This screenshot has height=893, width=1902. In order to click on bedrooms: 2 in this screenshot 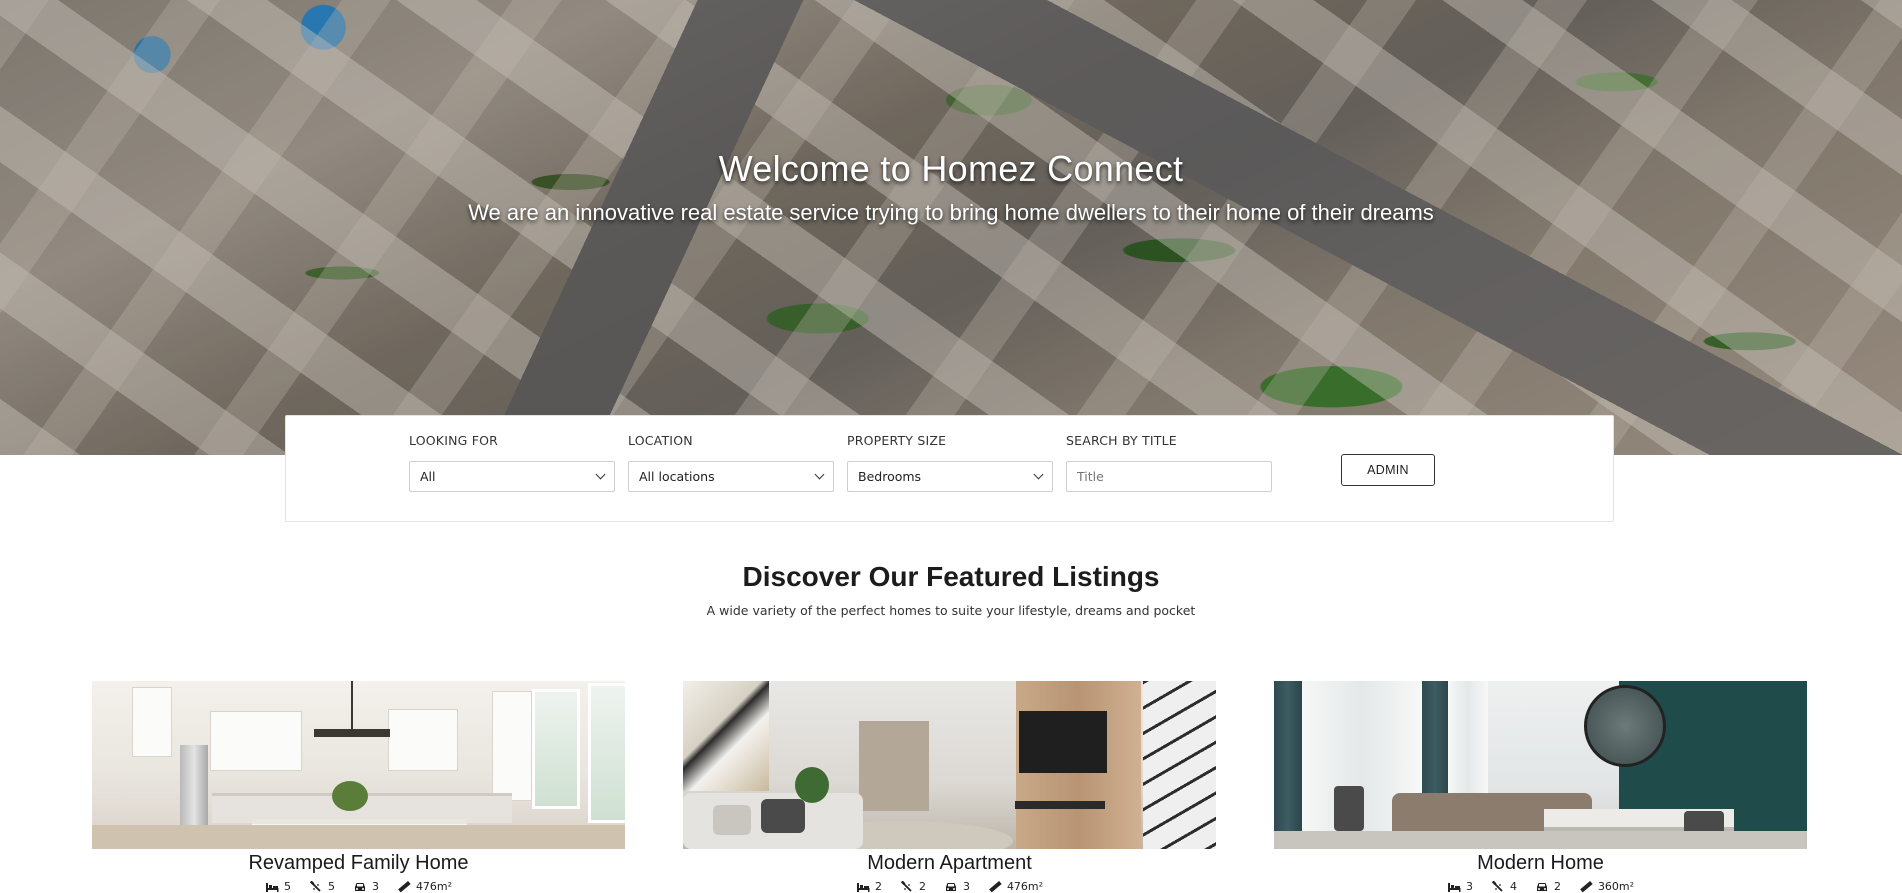, I will do `click(869, 886)`.